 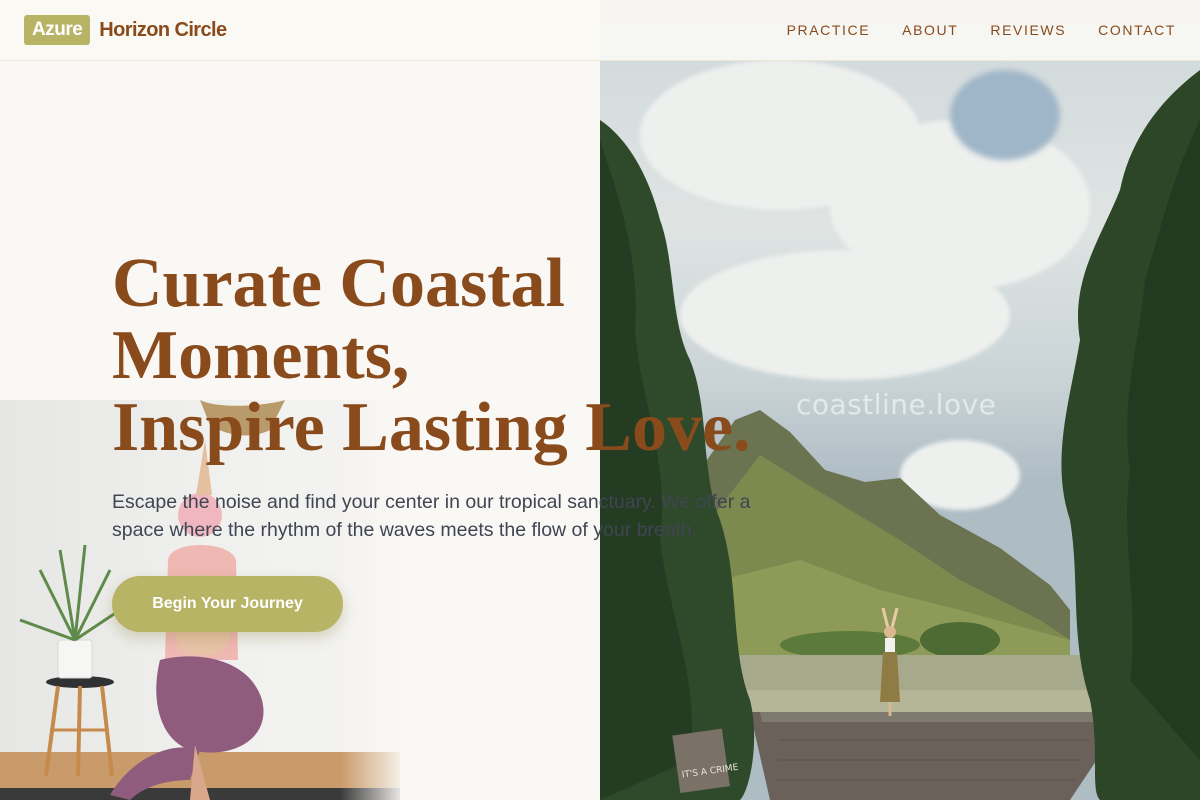 What do you see at coordinates (57, 30) in the screenshot?
I see `brand-badge: Azure` at bounding box center [57, 30].